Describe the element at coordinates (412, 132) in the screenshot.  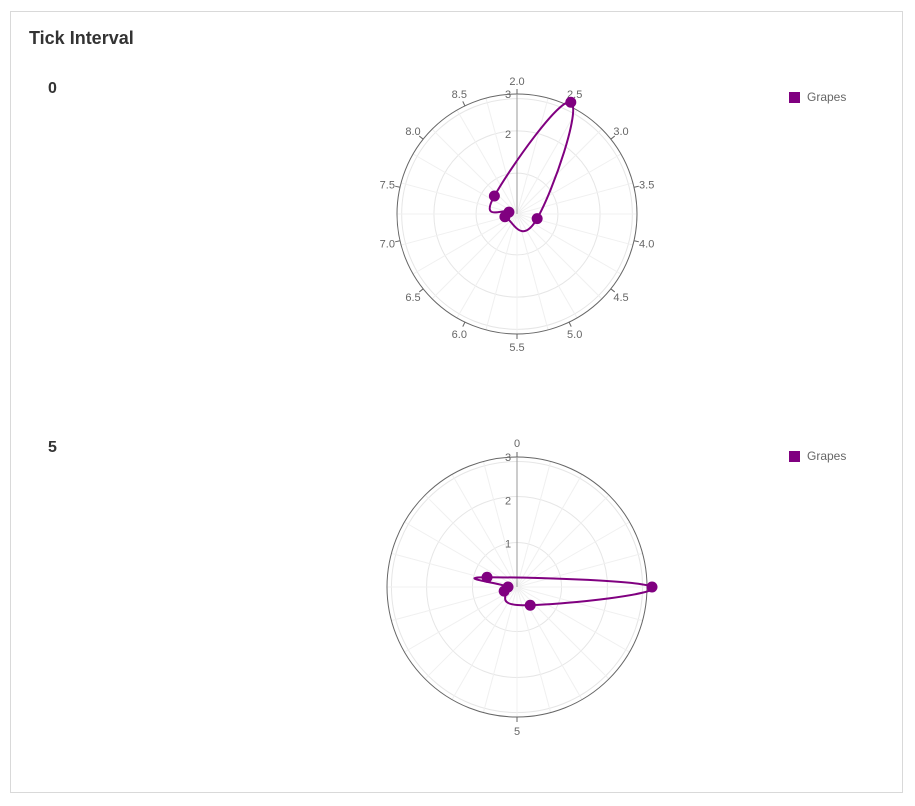
I see `angular-tick-label: 8.0` at that location.